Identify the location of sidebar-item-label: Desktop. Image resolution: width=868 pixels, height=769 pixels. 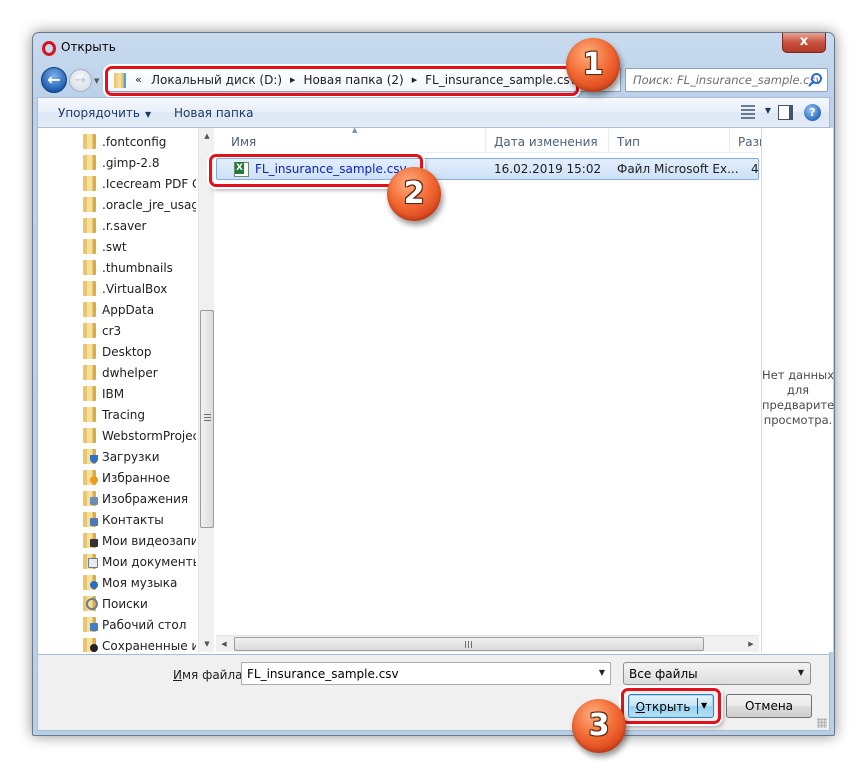
(127, 351).